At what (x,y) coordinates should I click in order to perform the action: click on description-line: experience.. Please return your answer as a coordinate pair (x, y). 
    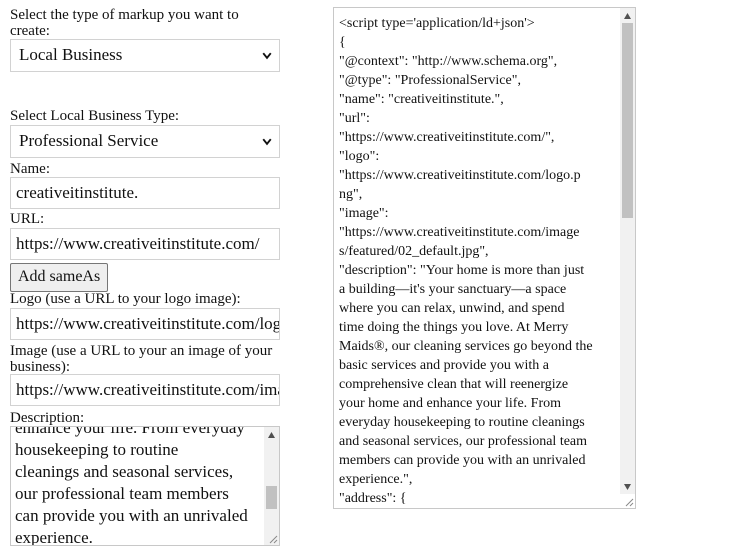
    Looking at the image, I should click on (54, 537).